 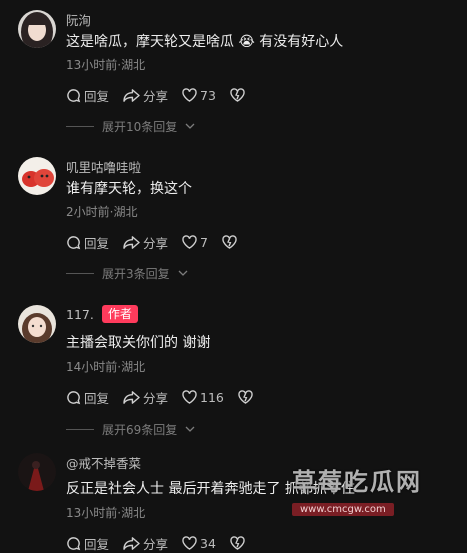 What do you see at coordinates (205, 42) in the screenshot?
I see `comment-text: 这是啥瓜，摩天轮又是啥瓜 😭 有没有好心人` at bounding box center [205, 42].